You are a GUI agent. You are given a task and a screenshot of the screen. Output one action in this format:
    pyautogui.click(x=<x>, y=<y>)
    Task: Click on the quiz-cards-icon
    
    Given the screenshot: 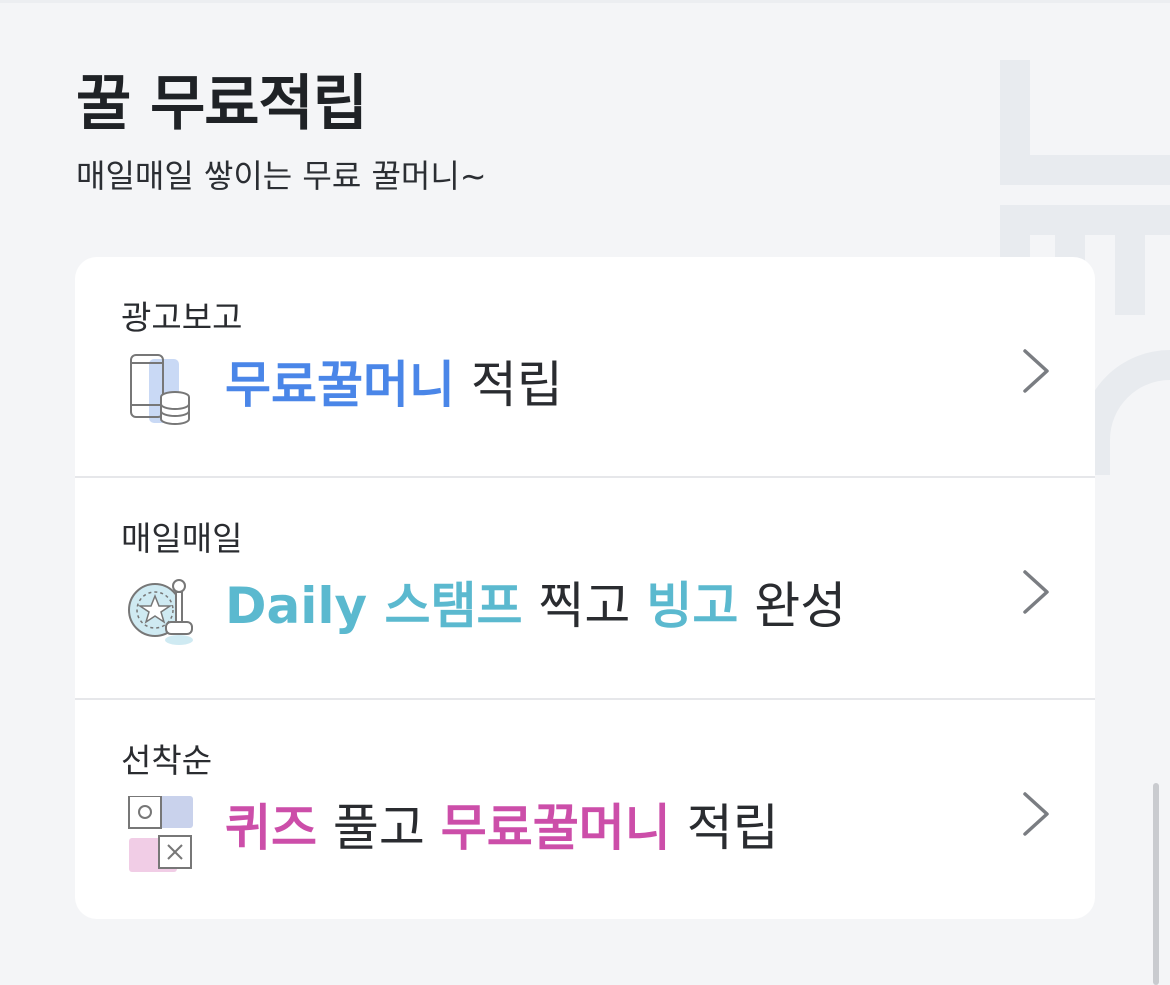 What is the action you would take?
    pyautogui.click(x=162, y=833)
    